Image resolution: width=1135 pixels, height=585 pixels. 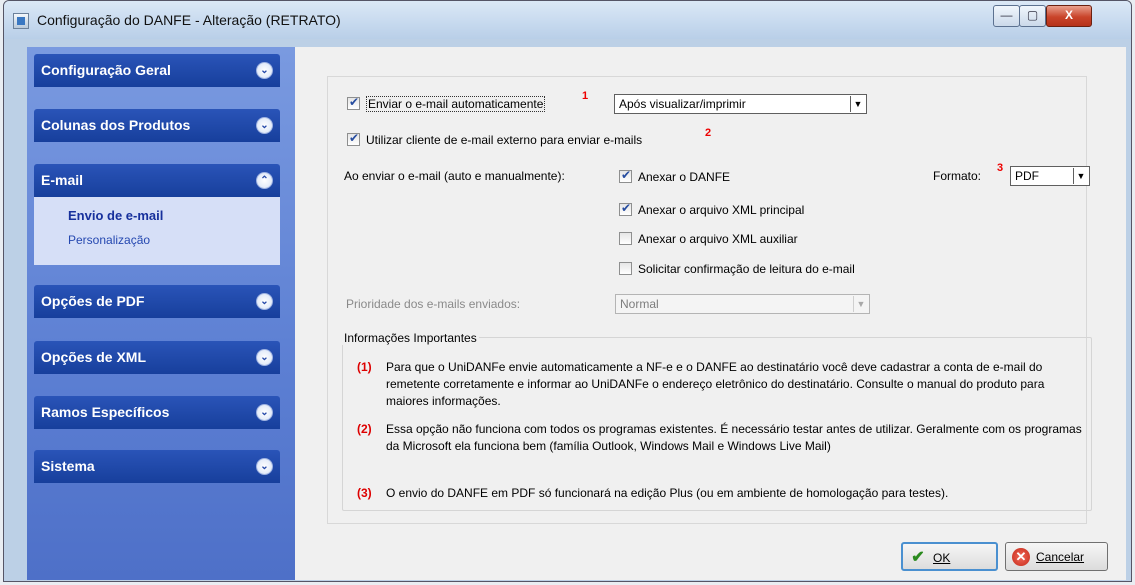 I want to click on note-3-number: (3), so click(x=364, y=493).